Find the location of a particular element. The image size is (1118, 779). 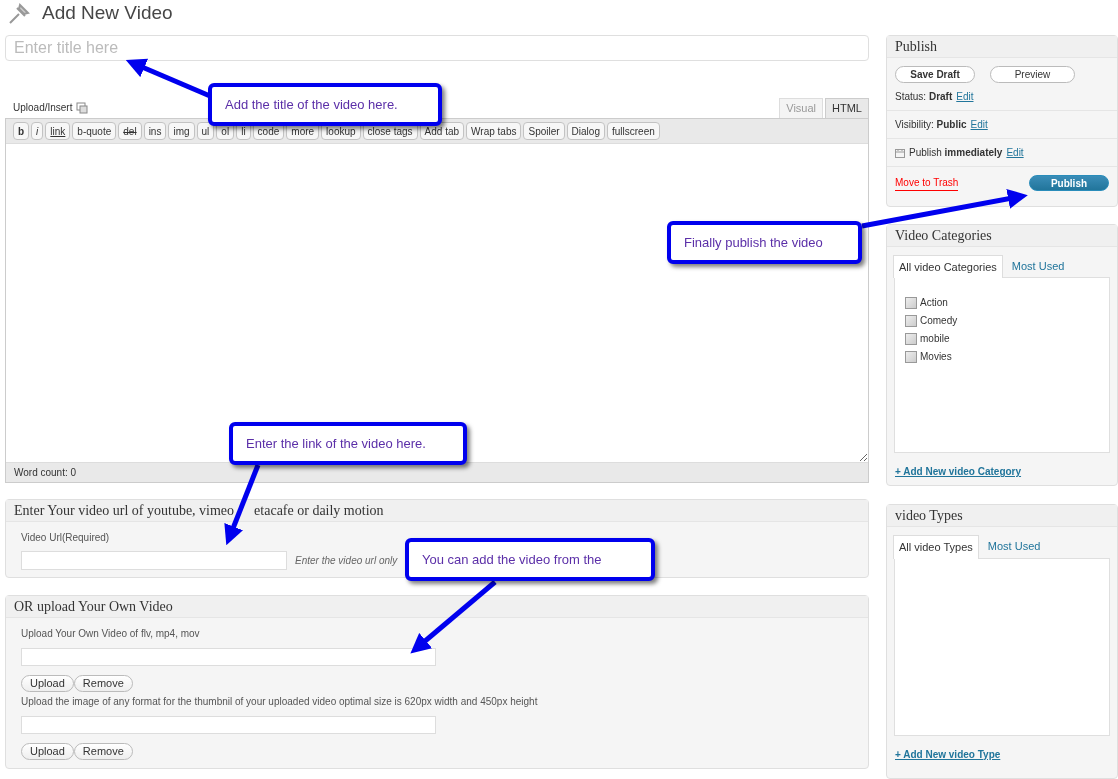

annotation-tooltip: Finally publish the video is located at coordinates (764, 242).